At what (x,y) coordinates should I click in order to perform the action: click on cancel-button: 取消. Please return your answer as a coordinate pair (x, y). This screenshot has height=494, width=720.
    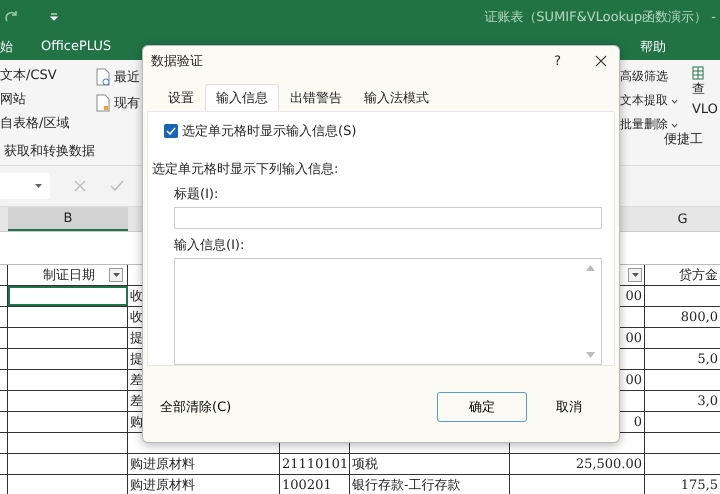
    Looking at the image, I should click on (569, 407).